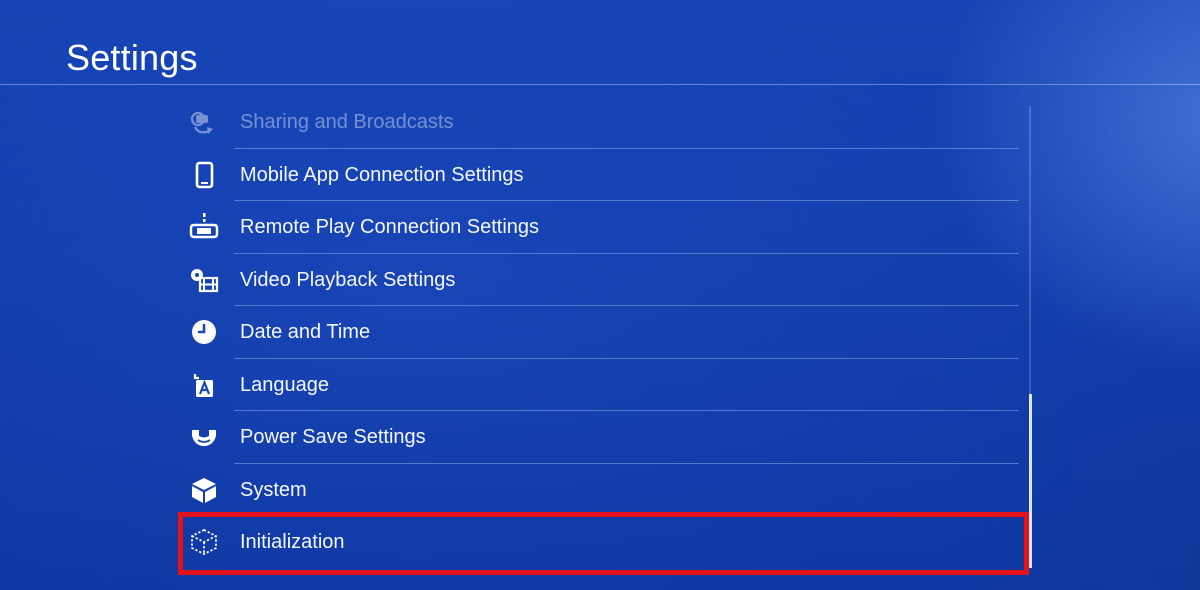 The width and height of the screenshot is (1200, 590). Describe the element at coordinates (204, 542) in the screenshot. I see `initialization-icon` at that location.